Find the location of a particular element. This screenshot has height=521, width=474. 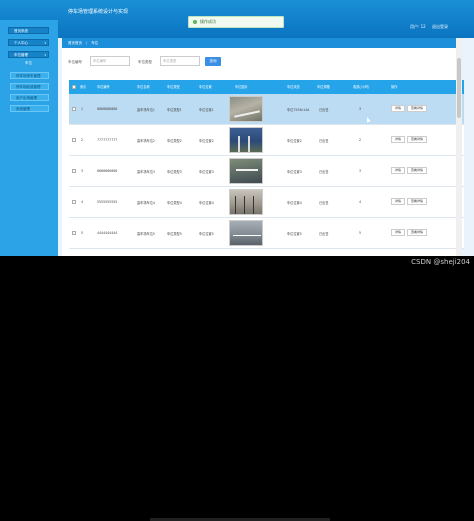

cell-status: 车位位置4 is located at coordinates (294, 203).